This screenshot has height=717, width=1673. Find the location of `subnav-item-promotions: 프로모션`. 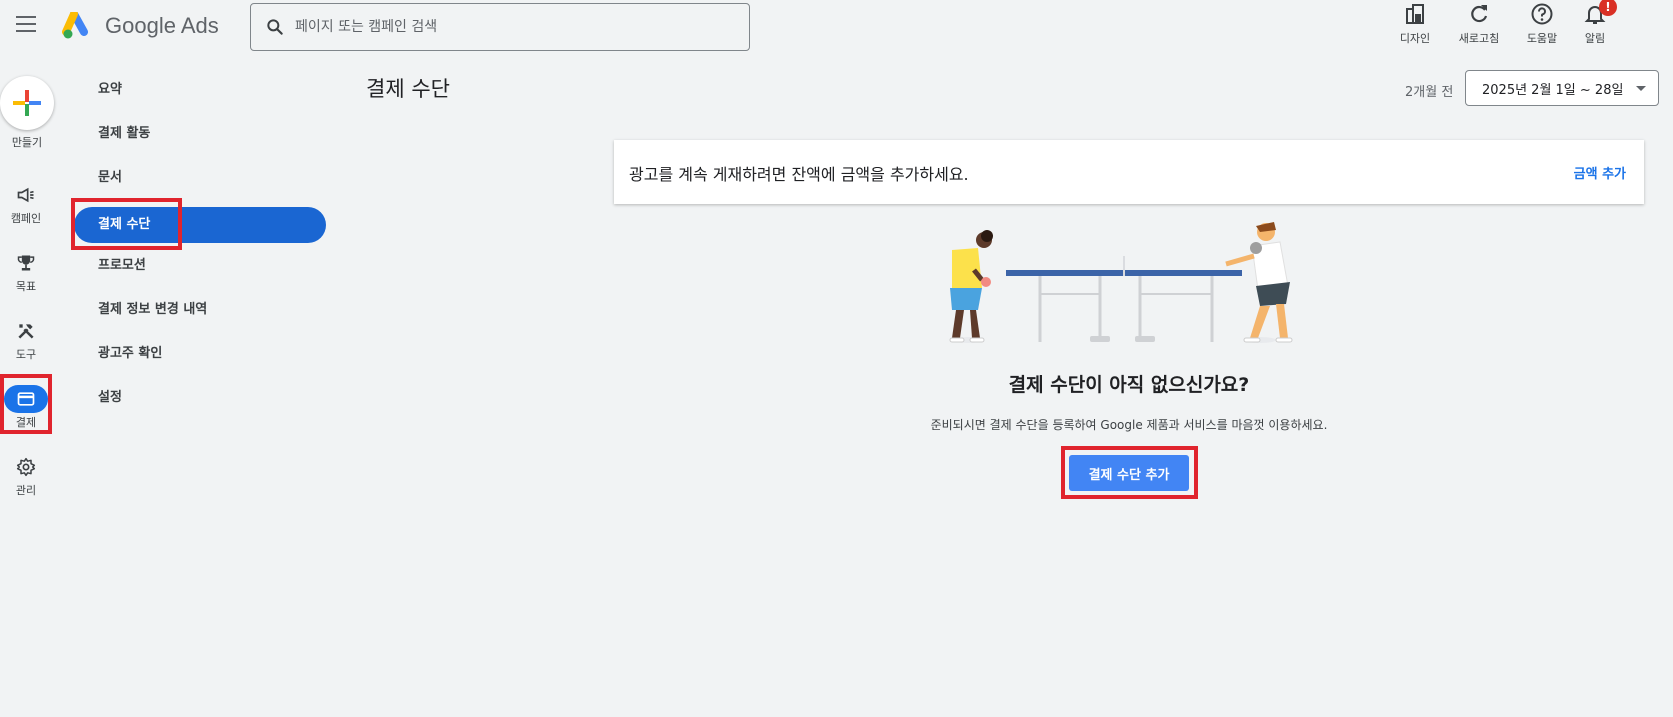

subnav-item-promotions: 프로모션 is located at coordinates (200, 266).